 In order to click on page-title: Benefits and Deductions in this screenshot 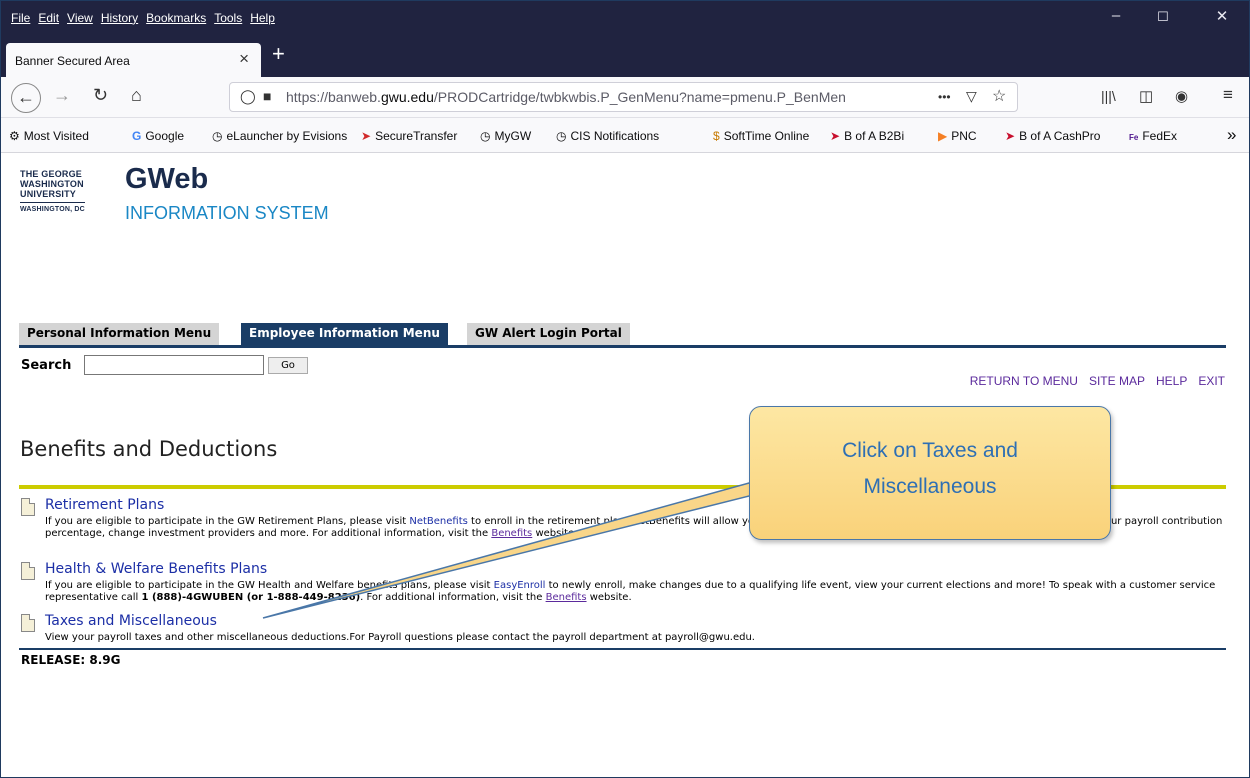, I will do `click(149, 449)`.